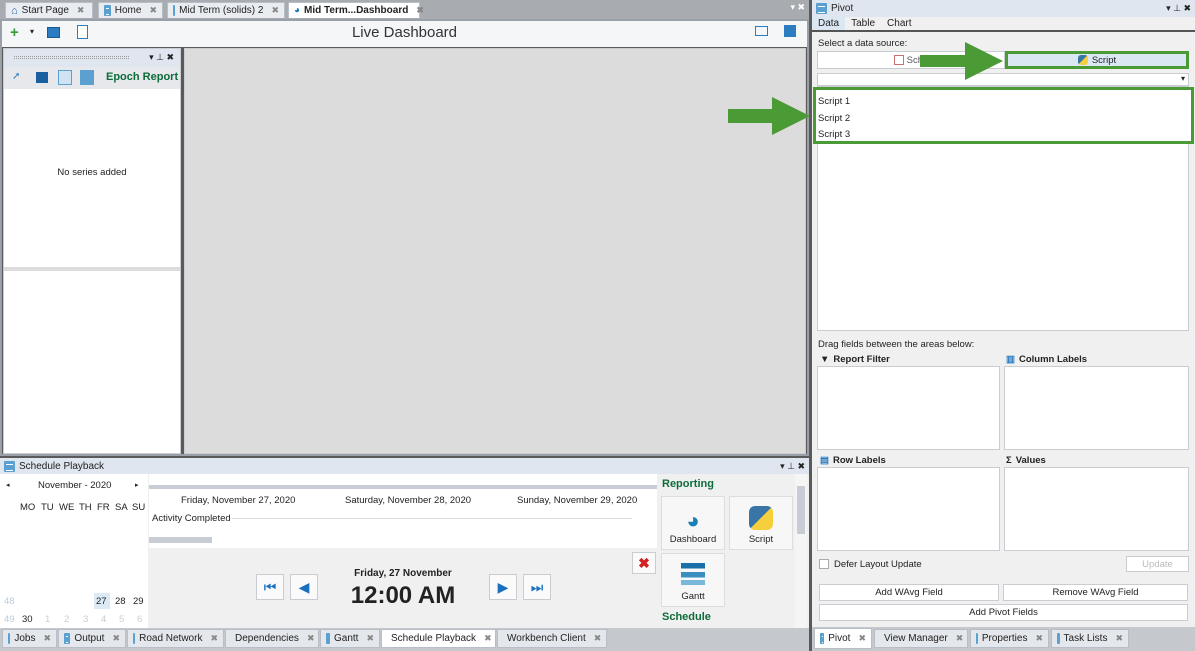 This screenshot has height=651, width=1195. I want to click on column-labels-area, so click(1096, 408).